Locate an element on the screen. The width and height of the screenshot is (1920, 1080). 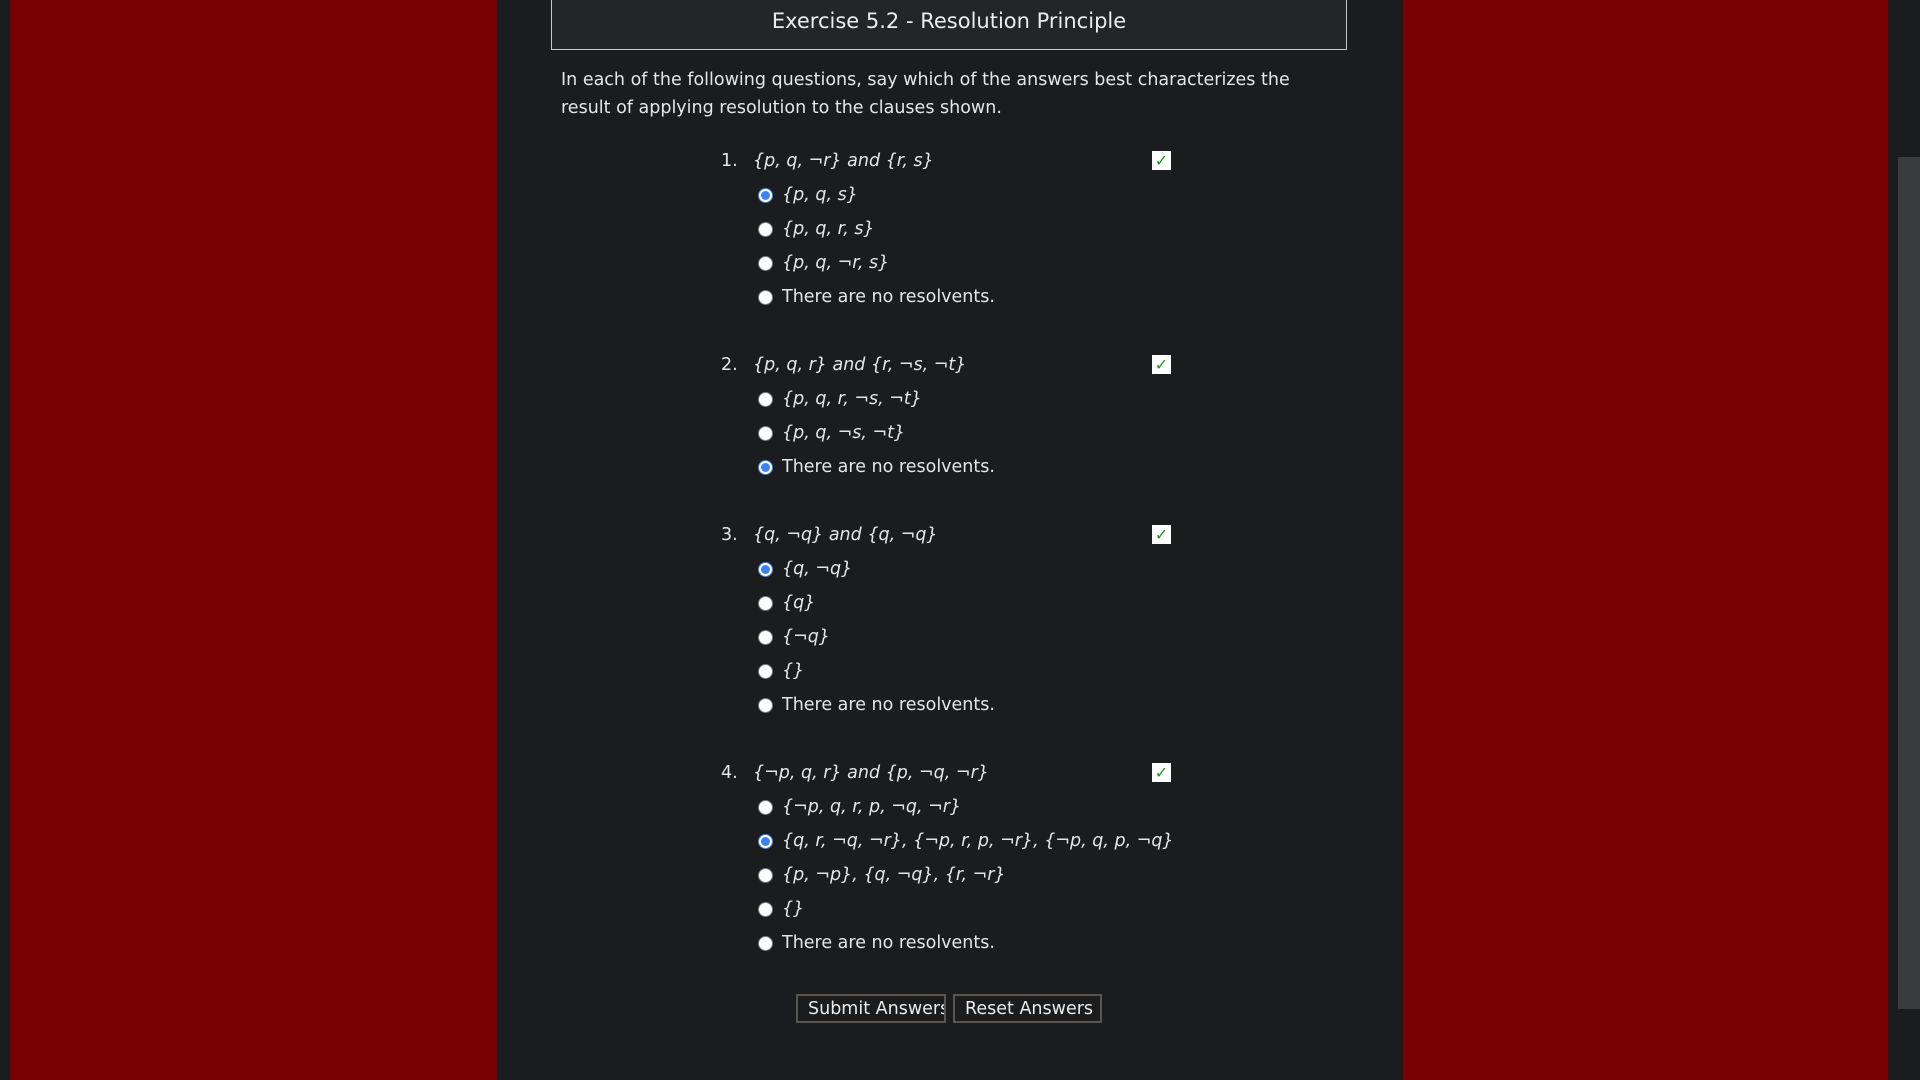
question-number: 4. is located at coordinates (729, 773).